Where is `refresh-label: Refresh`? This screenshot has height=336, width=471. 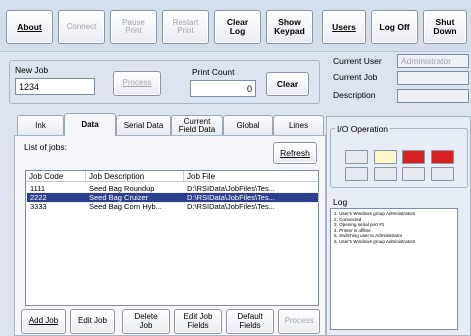 refresh-label: Refresh is located at coordinates (295, 152).